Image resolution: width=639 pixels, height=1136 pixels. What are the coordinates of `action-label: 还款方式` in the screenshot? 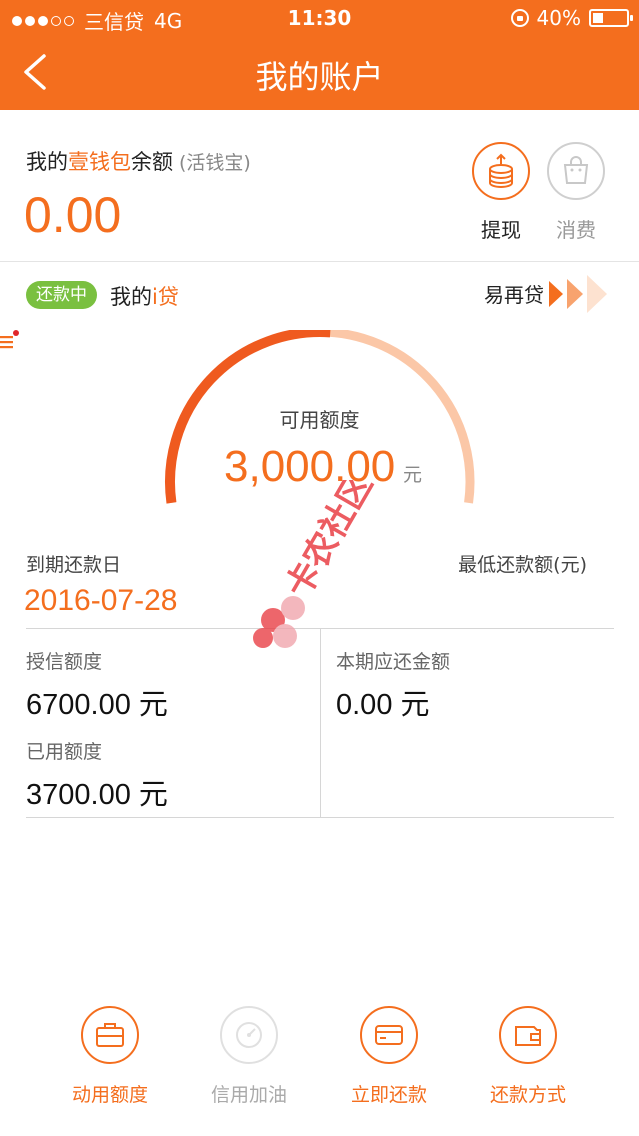 It's located at (527, 1095).